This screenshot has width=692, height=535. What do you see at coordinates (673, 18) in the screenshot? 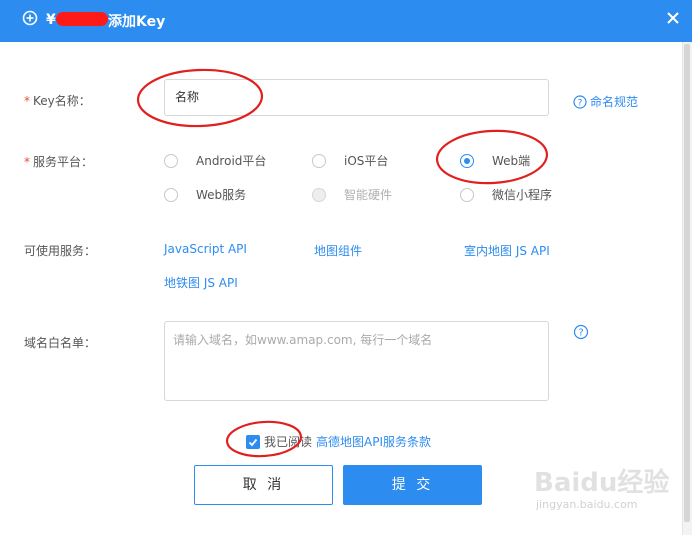
I see `close-icon` at bounding box center [673, 18].